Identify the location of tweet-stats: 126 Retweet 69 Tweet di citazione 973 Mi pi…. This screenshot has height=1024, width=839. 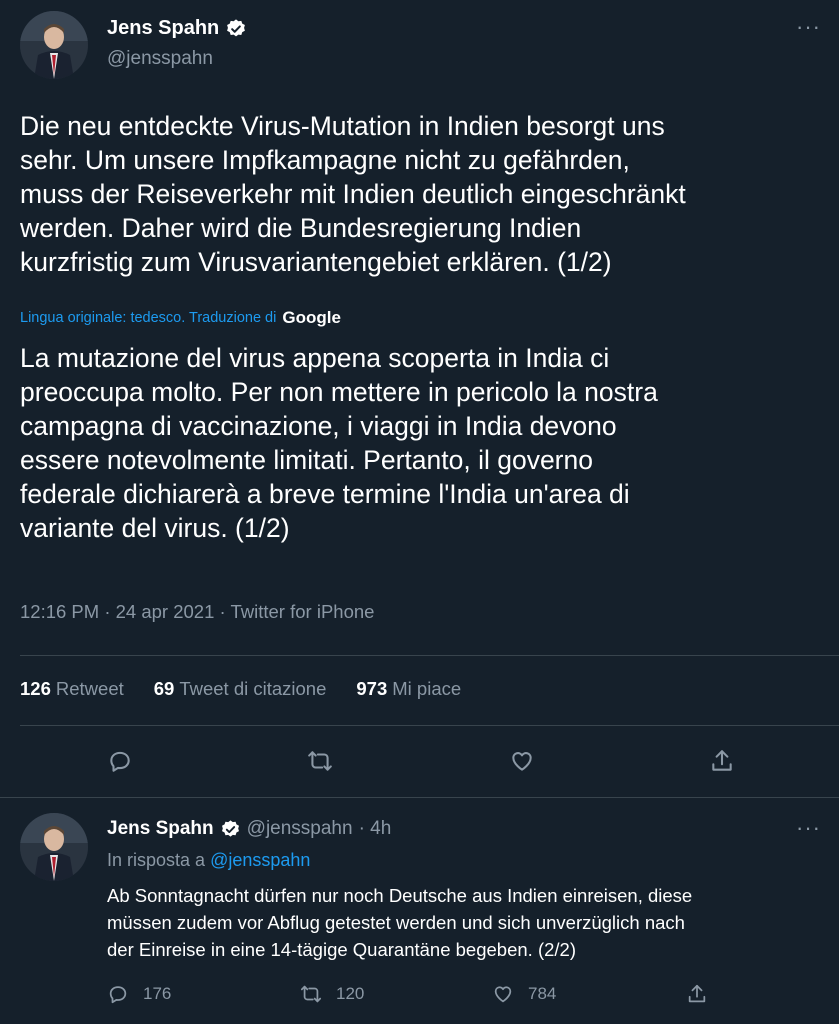
(255, 689).